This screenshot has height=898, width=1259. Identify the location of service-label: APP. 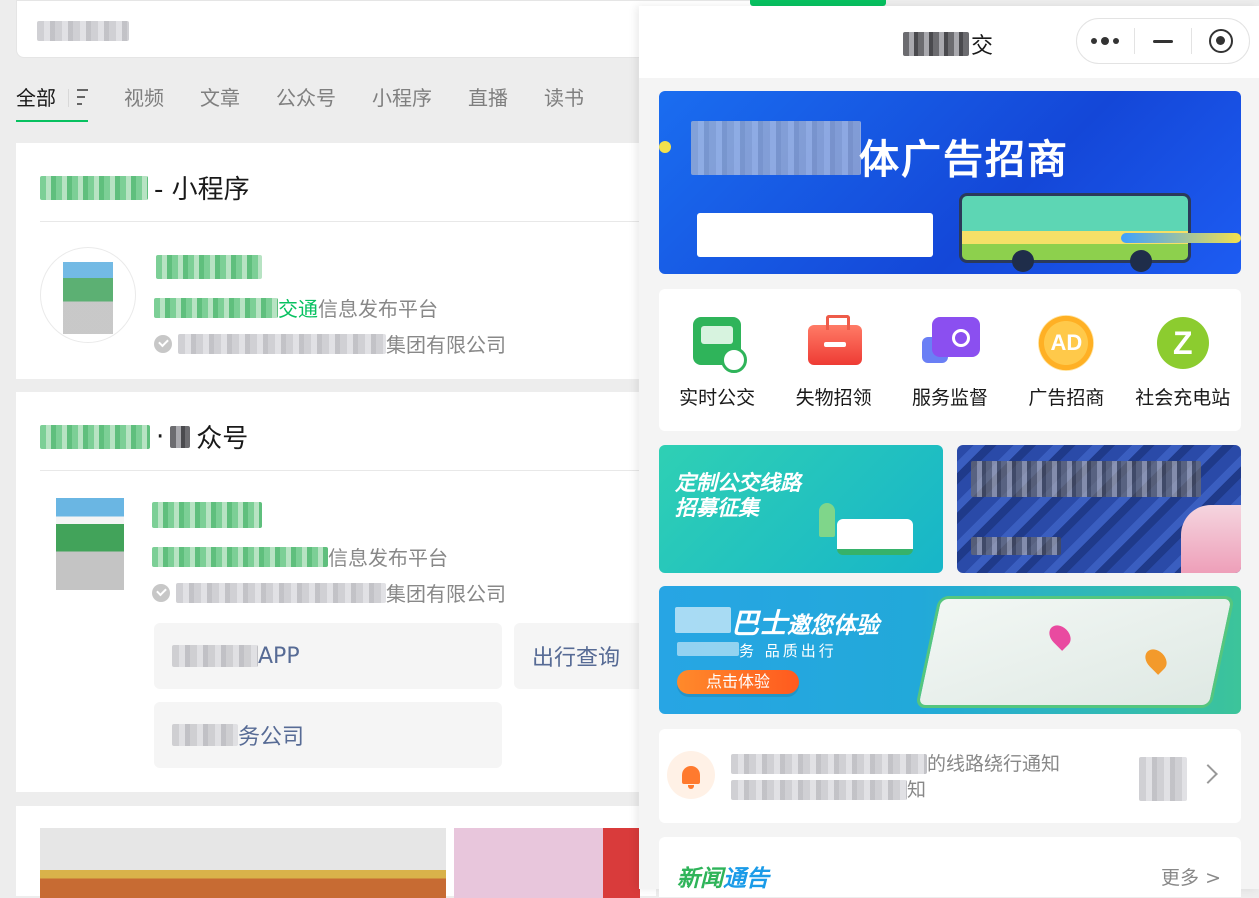
(279, 656).